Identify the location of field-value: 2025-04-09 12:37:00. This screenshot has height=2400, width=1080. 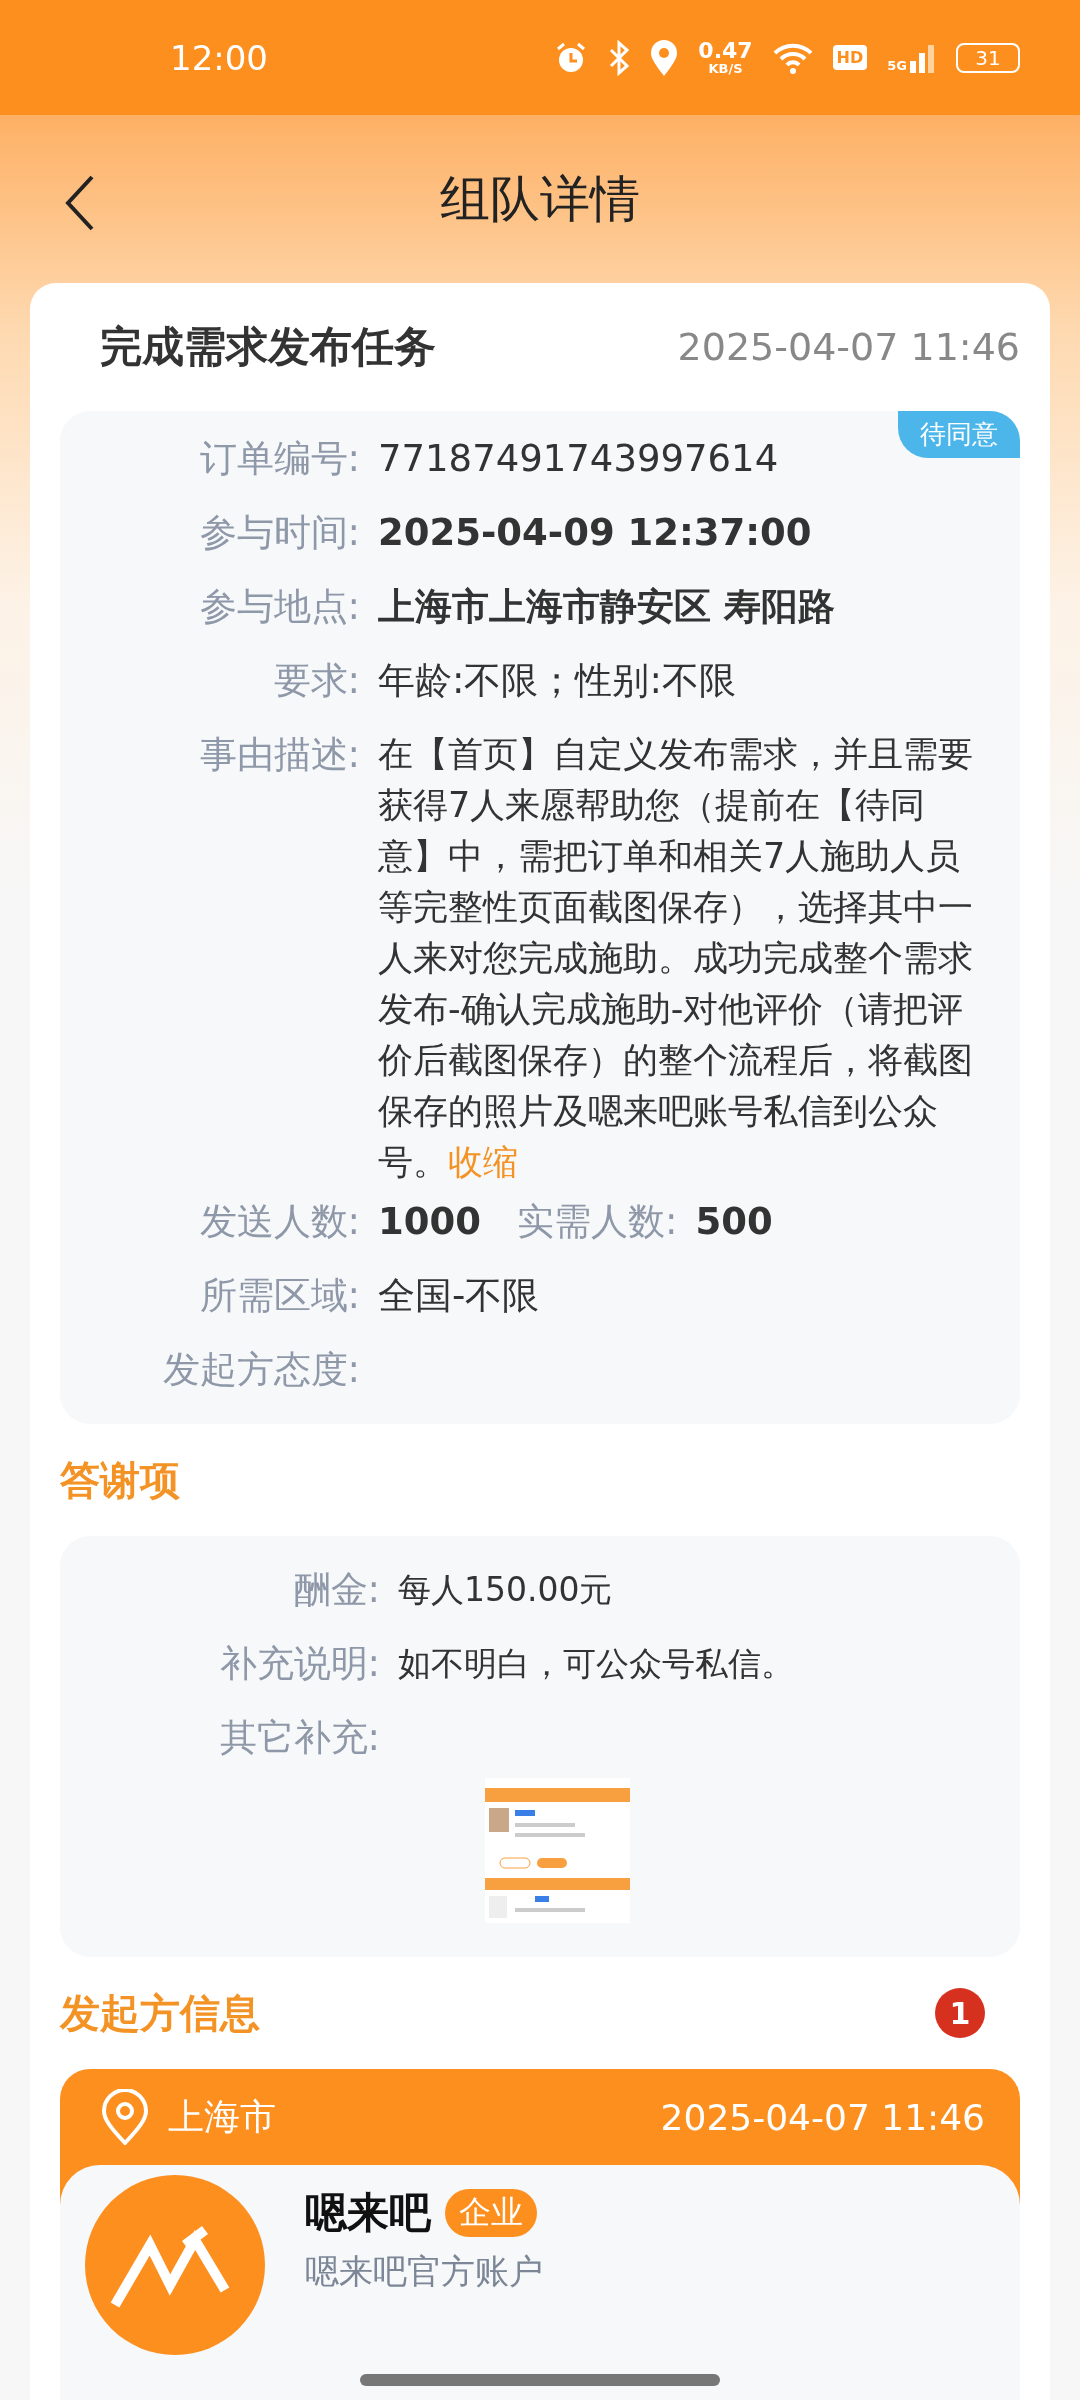
(595, 533).